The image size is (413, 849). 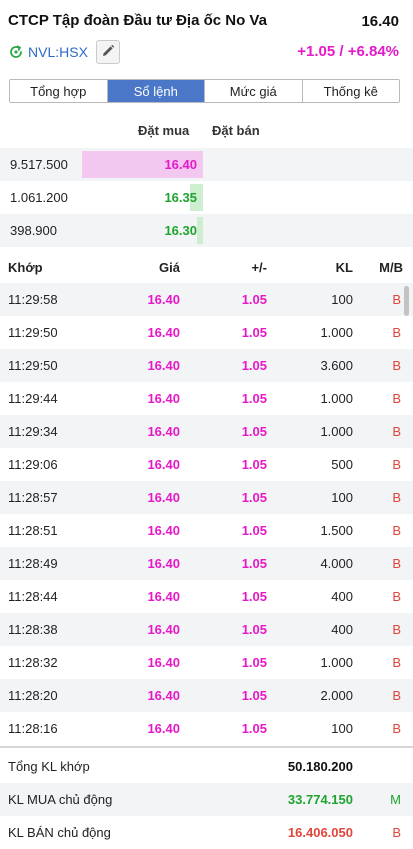 What do you see at coordinates (59, 91) in the screenshot?
I see `tab-summary: Tổng hợp` at bounding box center [59, 91].